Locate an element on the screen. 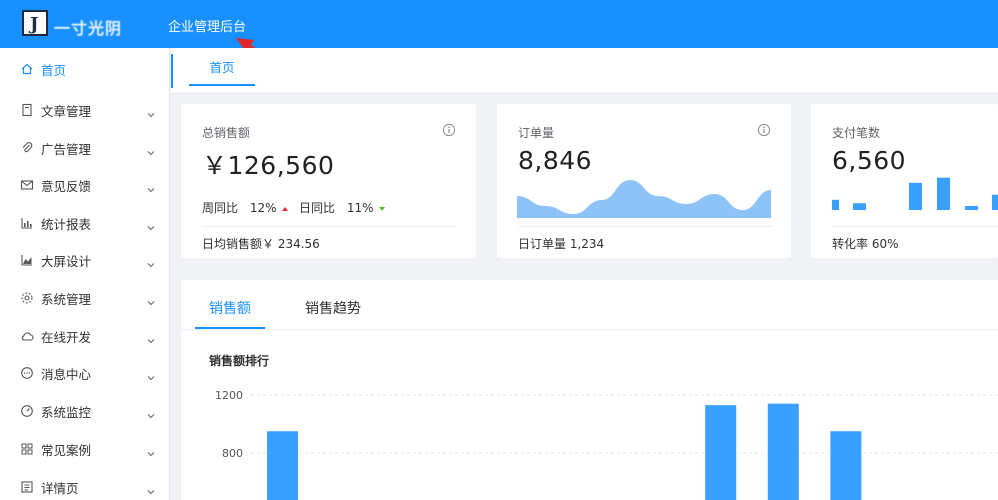 The width and height of the screenshot is (998, 500). sidebar-item-label: 消息中心 is located at coordinates (66, 374).